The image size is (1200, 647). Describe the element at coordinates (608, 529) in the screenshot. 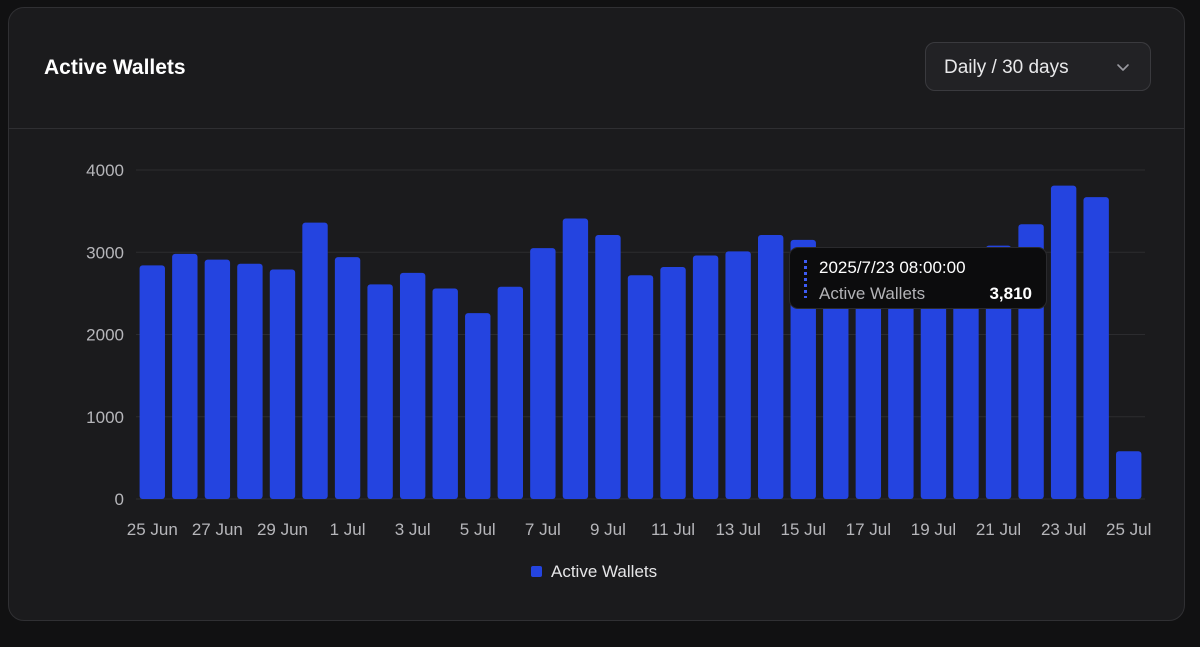

I see `x-tick-label: 9 Jul` at that location.